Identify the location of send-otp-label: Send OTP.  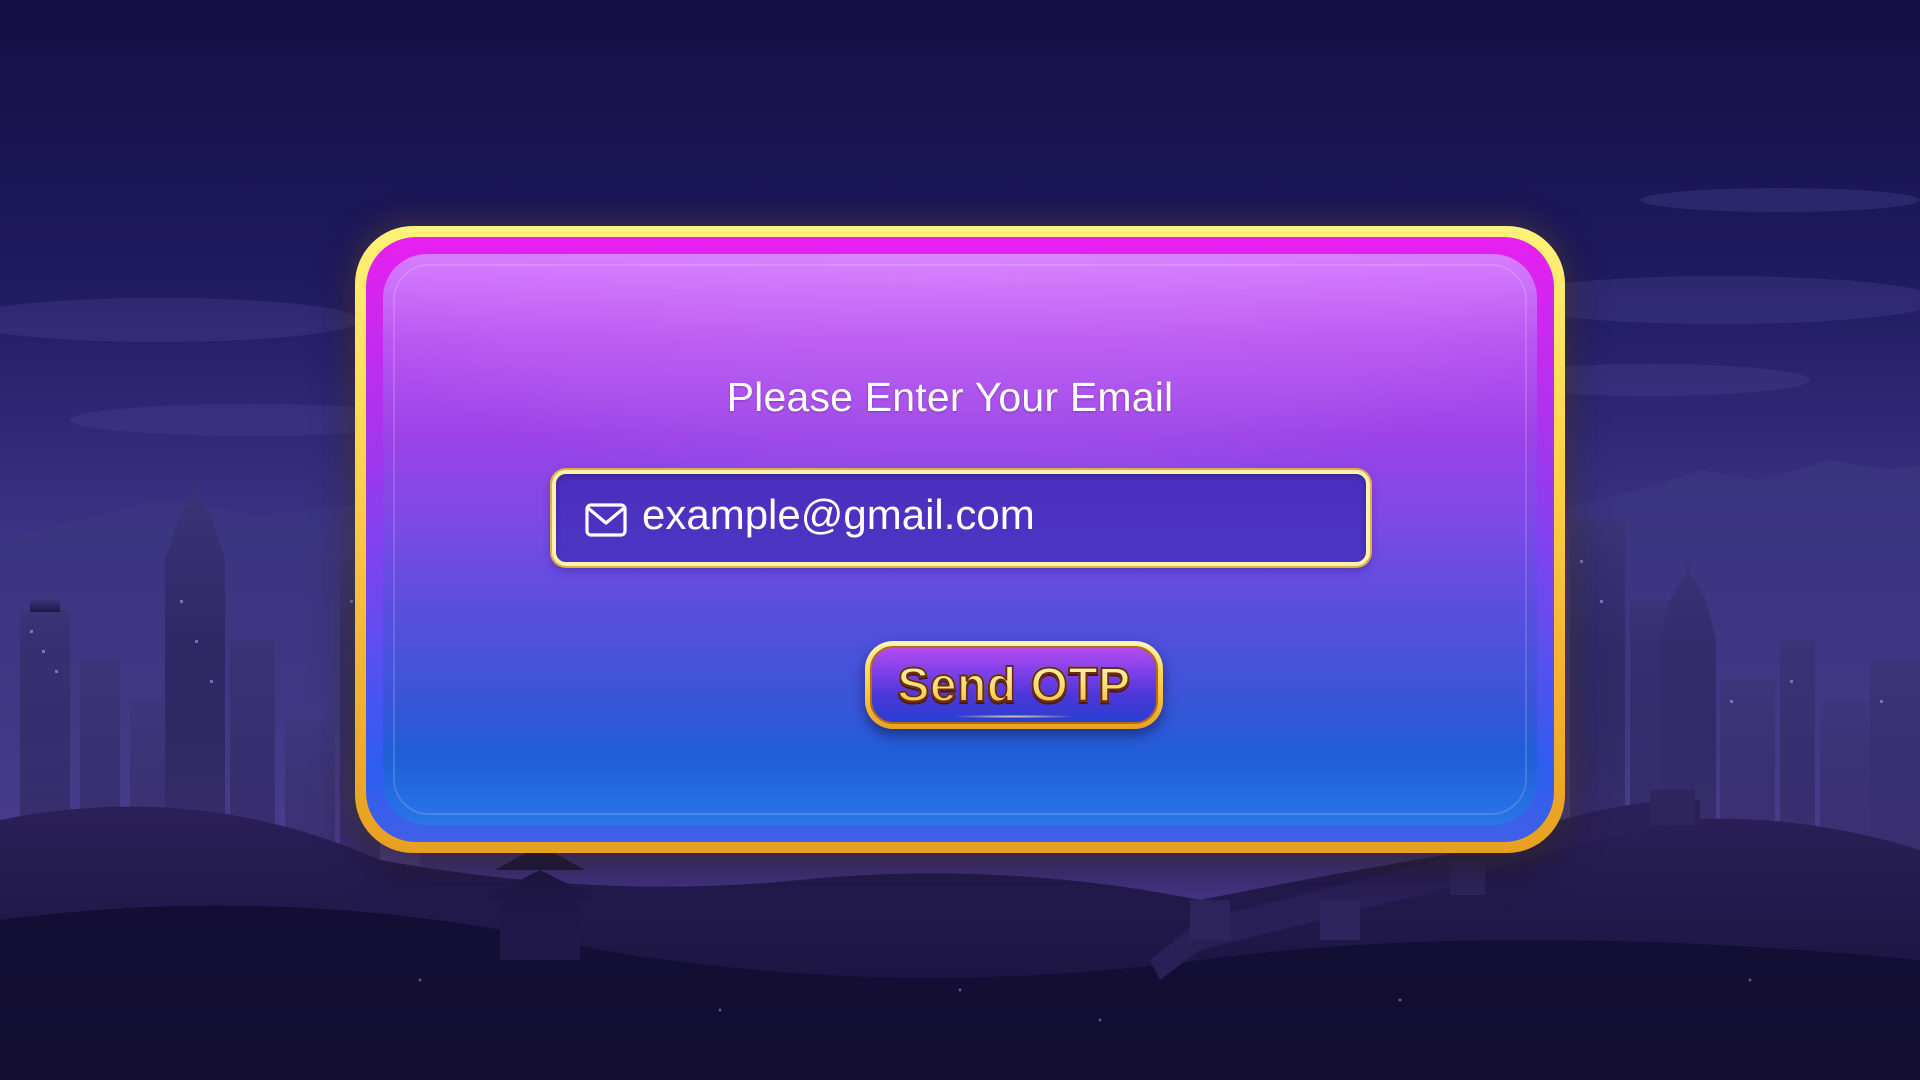
(1013, 685).